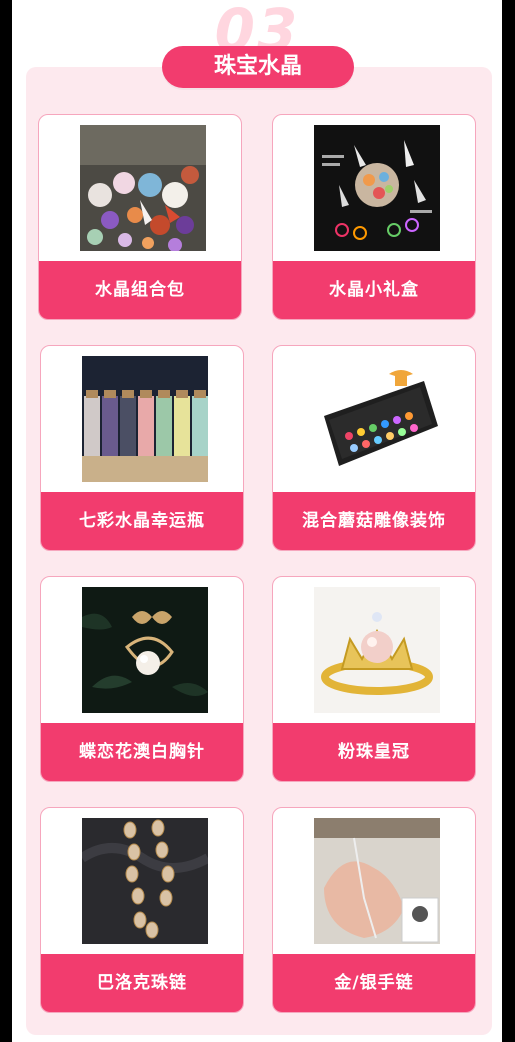 This screenshot has height=1042, width=515. Describe the element at coordinates (140, 290) in the screenshot. I see `product-label: 水晶组合包` at that location.